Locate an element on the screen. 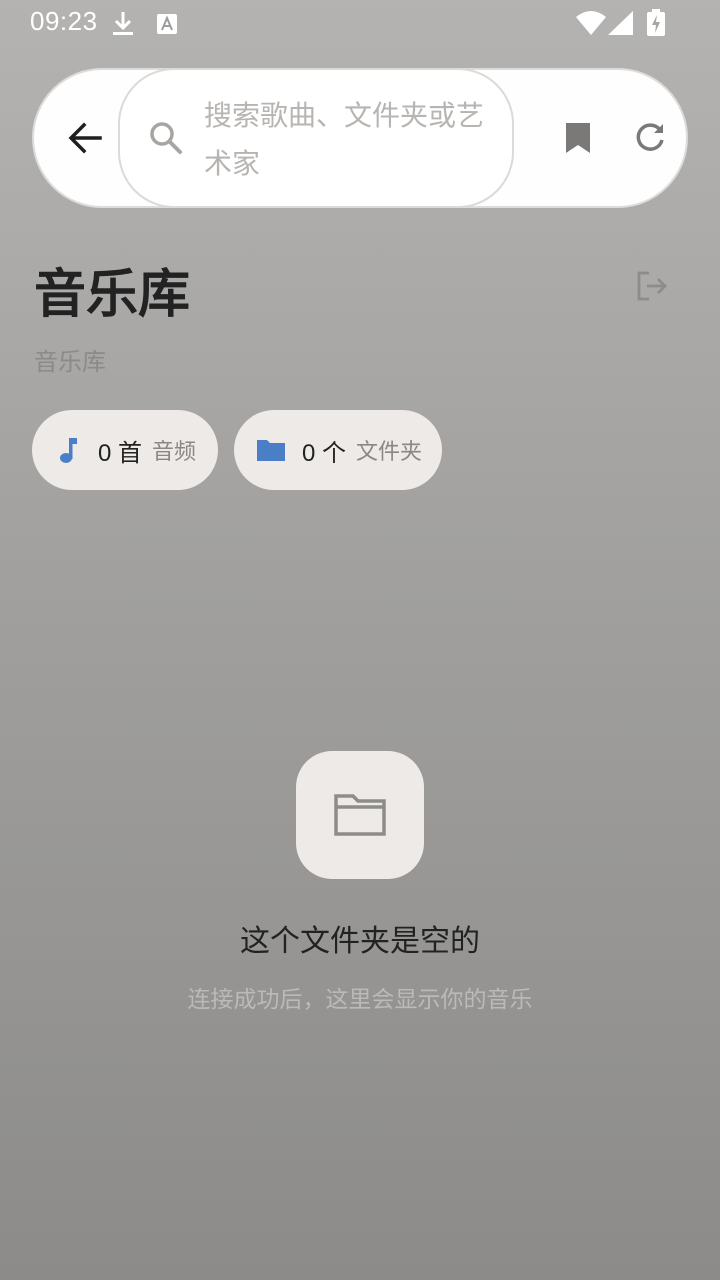 This screenshot has width=720, height=1280. folder-count: 0 个 is located at coordinates (324, 453).